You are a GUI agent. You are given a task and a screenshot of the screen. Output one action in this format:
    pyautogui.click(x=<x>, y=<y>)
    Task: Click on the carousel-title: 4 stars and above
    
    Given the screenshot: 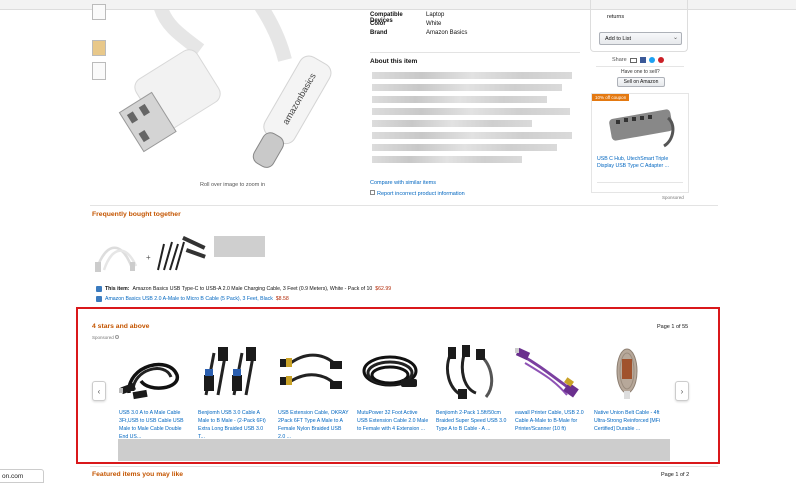 What is the action you would take?
    pyautogui.click(x=121, y=326)
    